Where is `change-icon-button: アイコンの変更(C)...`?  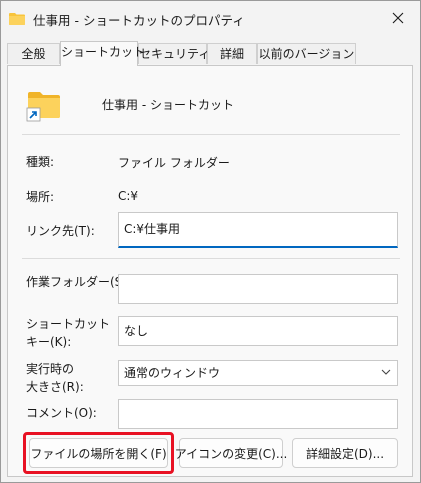 change-icon-button: アイコンの変更(C)... is located at coordinates (231, 453).